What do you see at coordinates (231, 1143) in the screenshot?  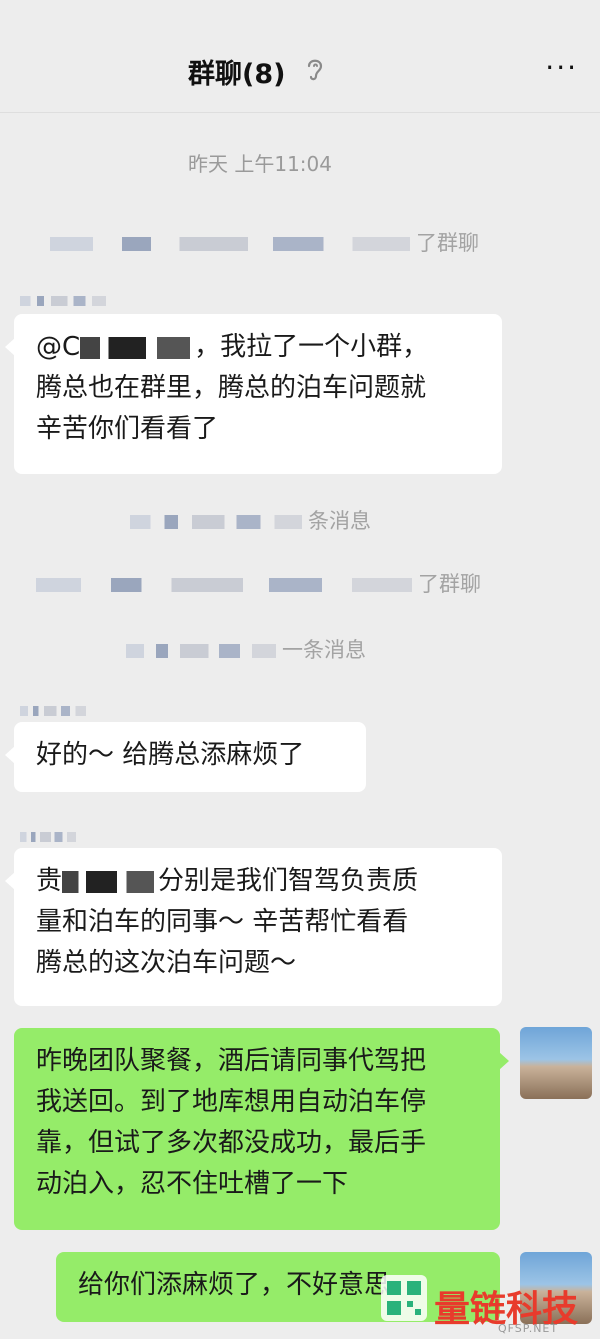 I see `message-line: 靠，但试了多次都没成功，最后手` at bounding box center [231, 1143].